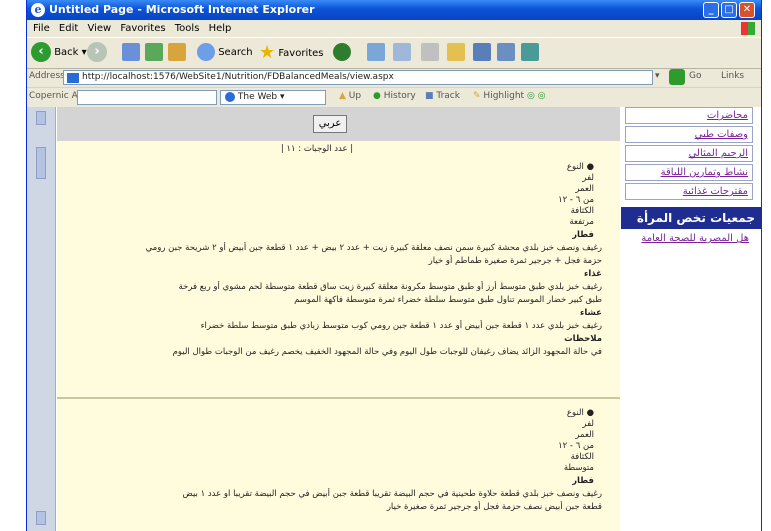 Image resolution: width=771 pixels, height=531 pixels. Describe the element at coordinates (41, 518) in the screenshot. I see `scroll-down-icon` at that location.